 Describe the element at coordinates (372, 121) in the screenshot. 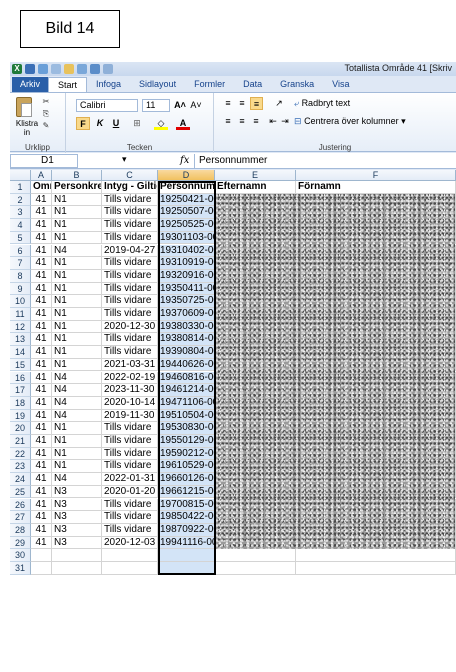

I see `merge-center-button: ⊟ Centrera över kolumner ▾` at that location.